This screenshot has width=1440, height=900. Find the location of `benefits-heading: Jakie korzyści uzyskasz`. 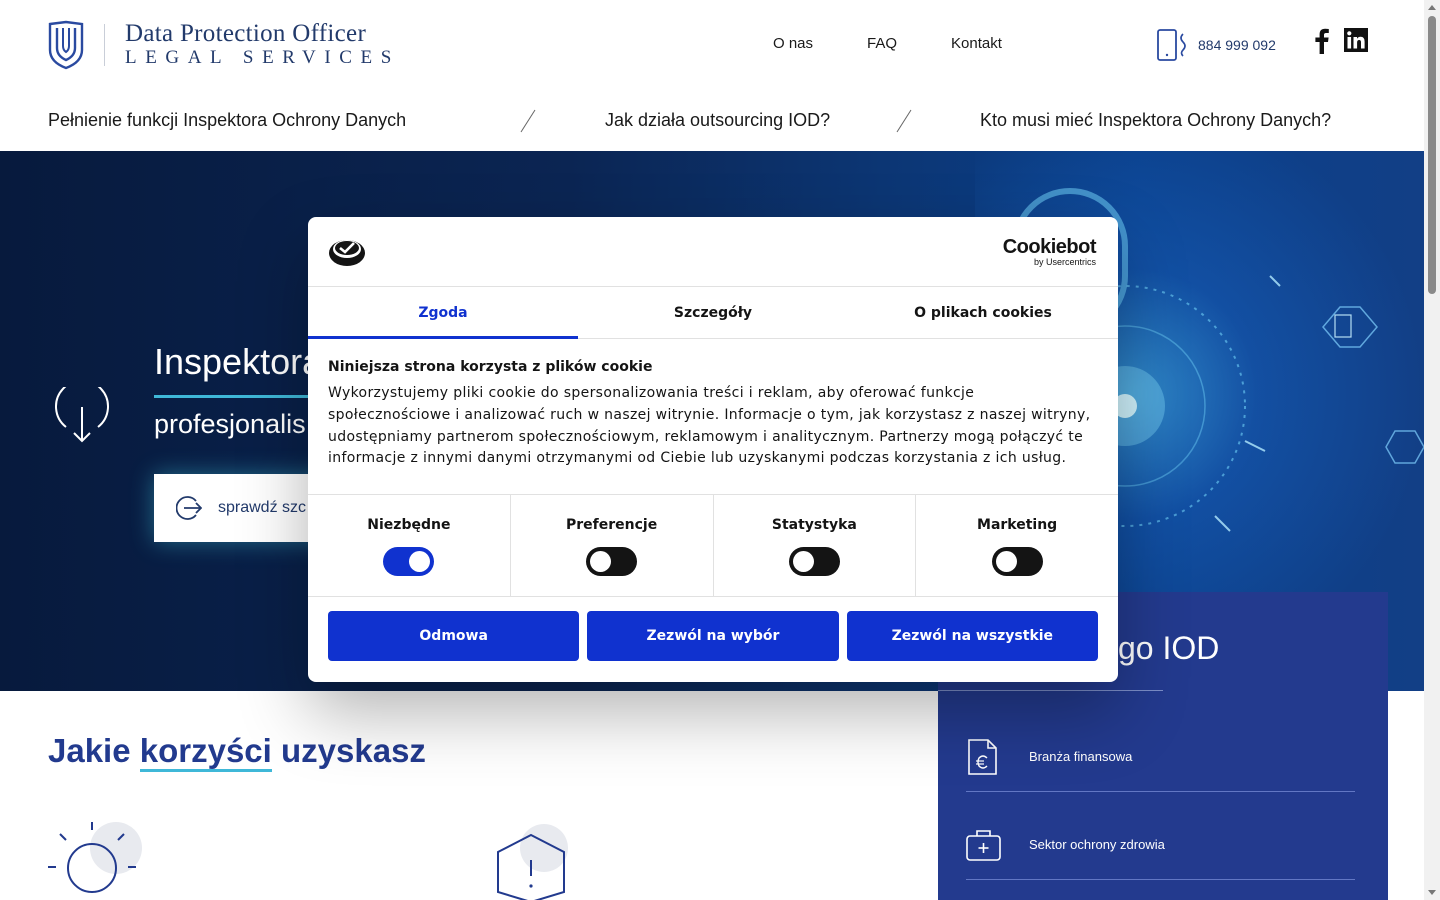

benefits-heading: Jakie korzyści uzyskasz is located at coordinates (237, 752).